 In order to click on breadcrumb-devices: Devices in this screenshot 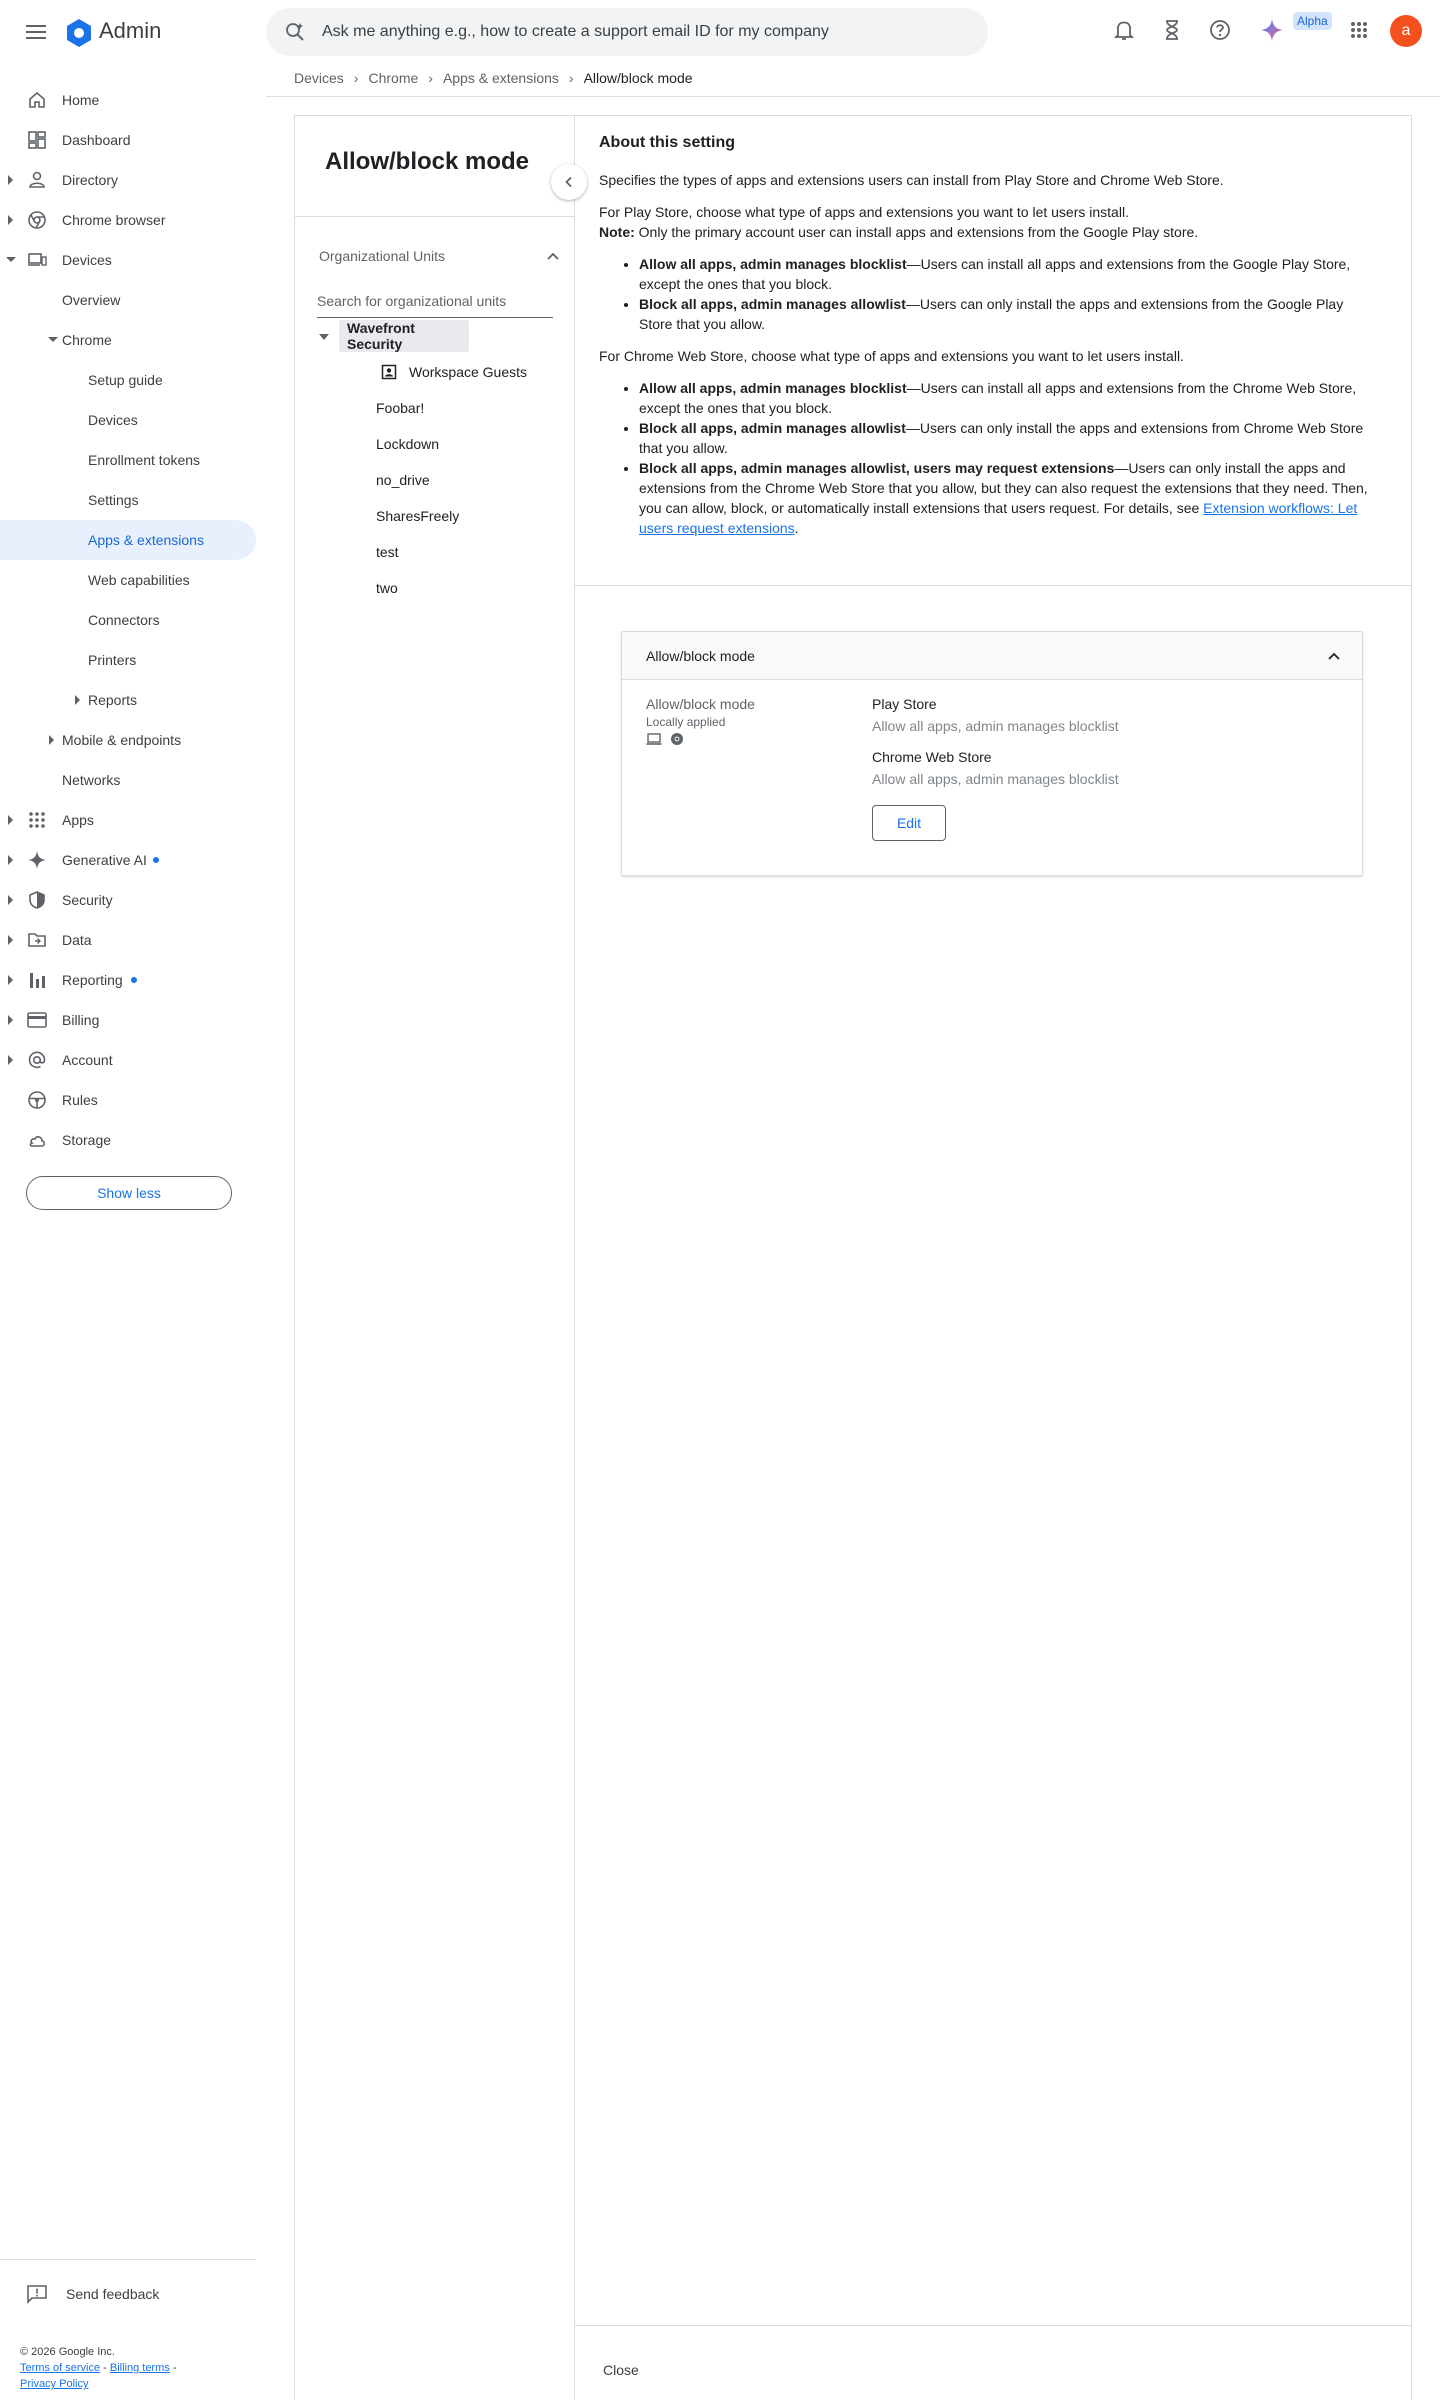, I will do `click(319, 78)`.